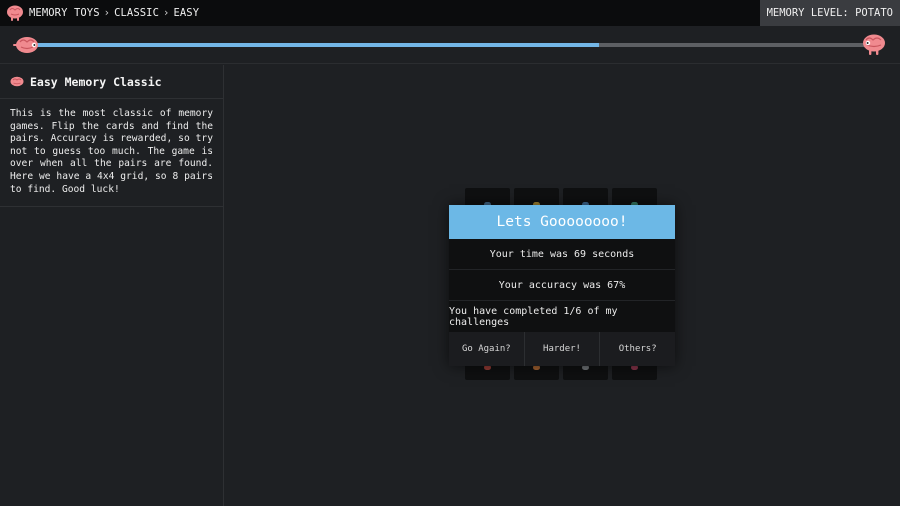 This screenshot has width=900, height=506. Describe the element at coordinates (136, 13) in the screenshot. I see `breadcrumb-classic: CLASSIC` at that location.